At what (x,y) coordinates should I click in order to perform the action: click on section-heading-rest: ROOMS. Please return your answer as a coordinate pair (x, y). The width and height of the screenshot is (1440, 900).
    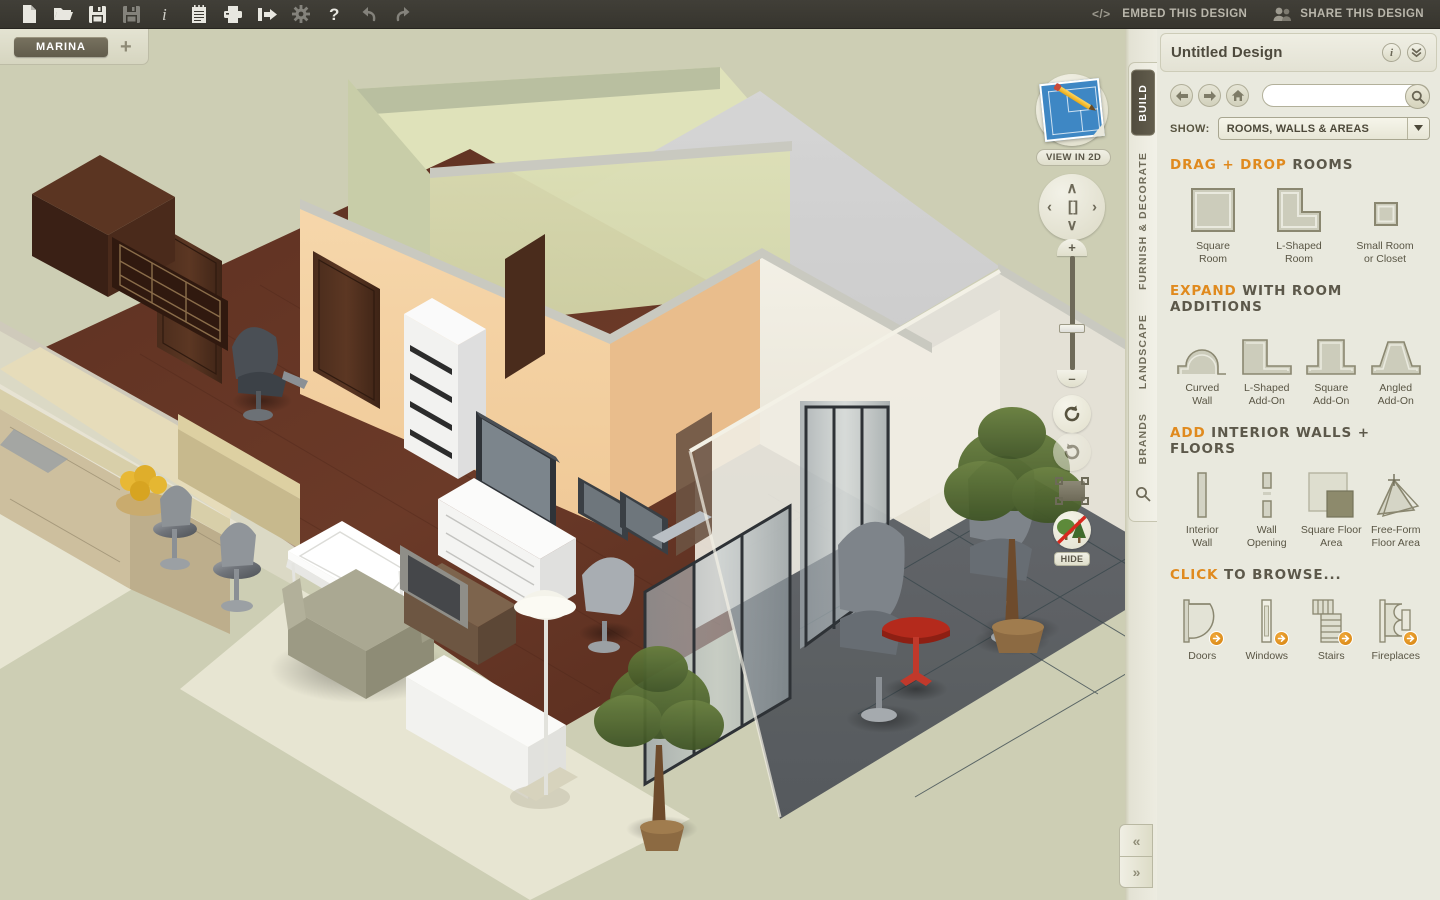
    Looking at the image, I should click on (1323, 165).